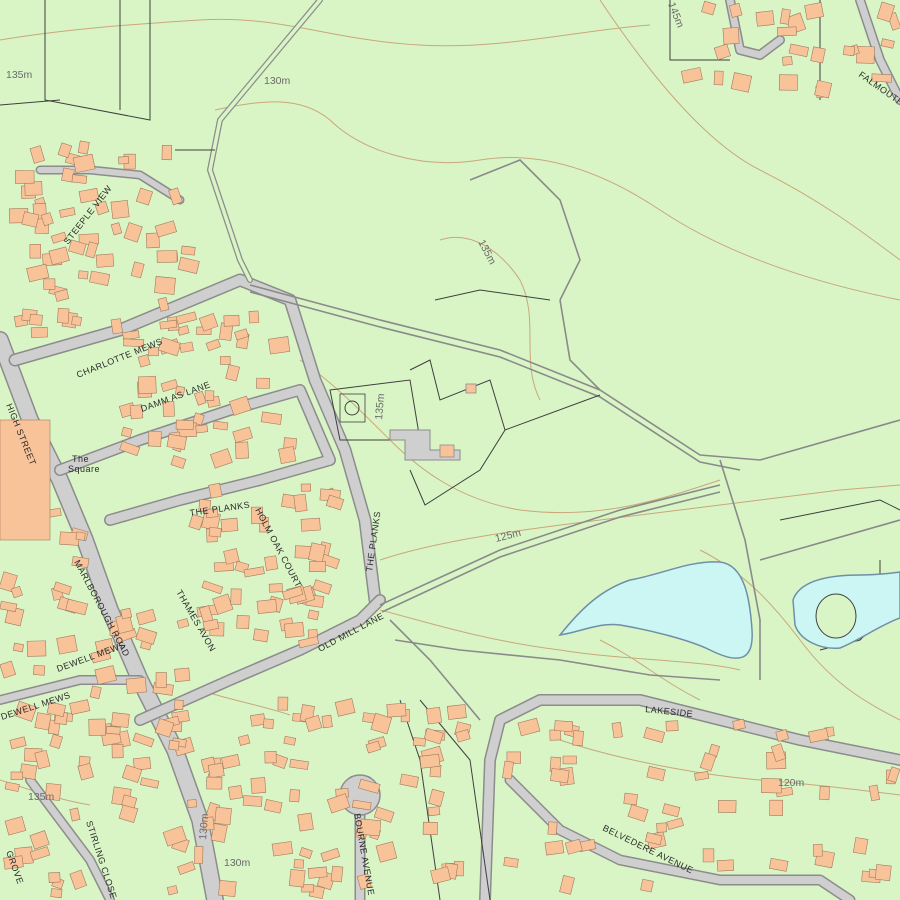  I want to click on contour-label-135-centre: 135m, so click(380, 406).